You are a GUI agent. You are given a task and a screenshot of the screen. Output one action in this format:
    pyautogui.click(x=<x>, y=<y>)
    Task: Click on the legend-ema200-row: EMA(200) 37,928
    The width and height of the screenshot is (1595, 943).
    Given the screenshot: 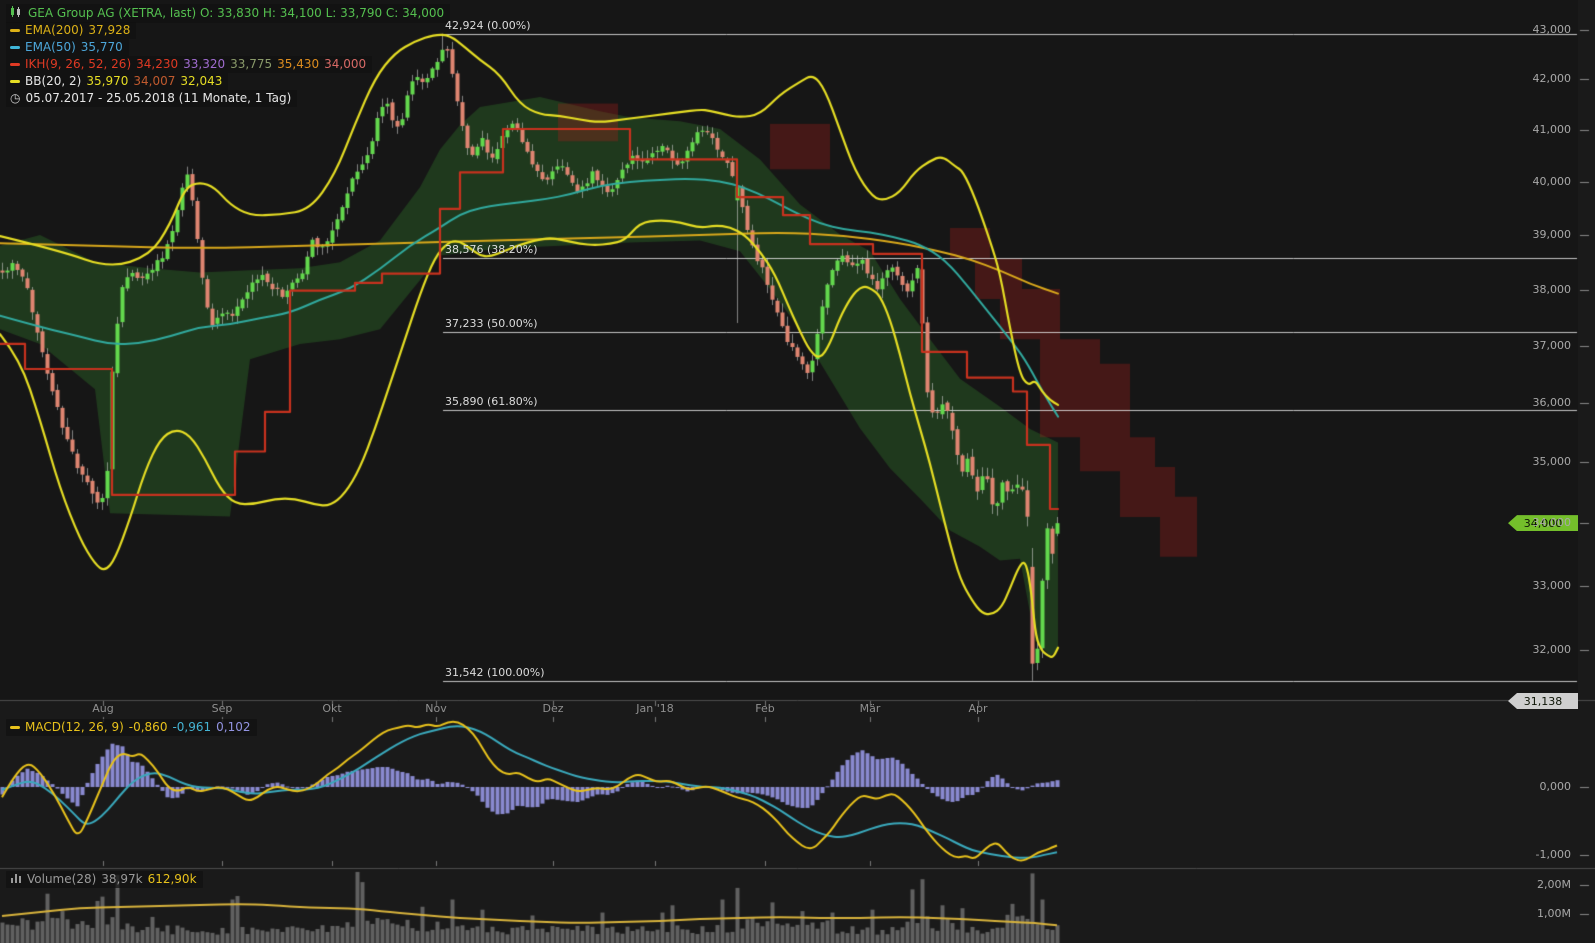 What is the action you would take?
    pyautogui.click(x=71, y=30)
    